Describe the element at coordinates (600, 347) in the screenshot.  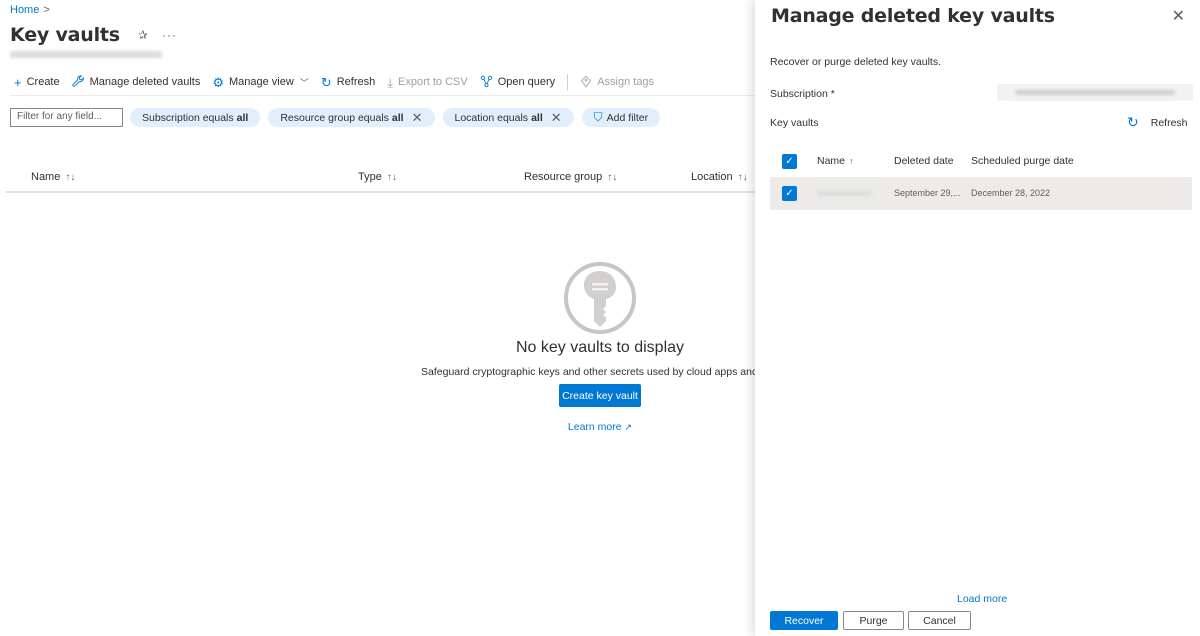
I see `empty-state-title: No key vaults to display` at that location.